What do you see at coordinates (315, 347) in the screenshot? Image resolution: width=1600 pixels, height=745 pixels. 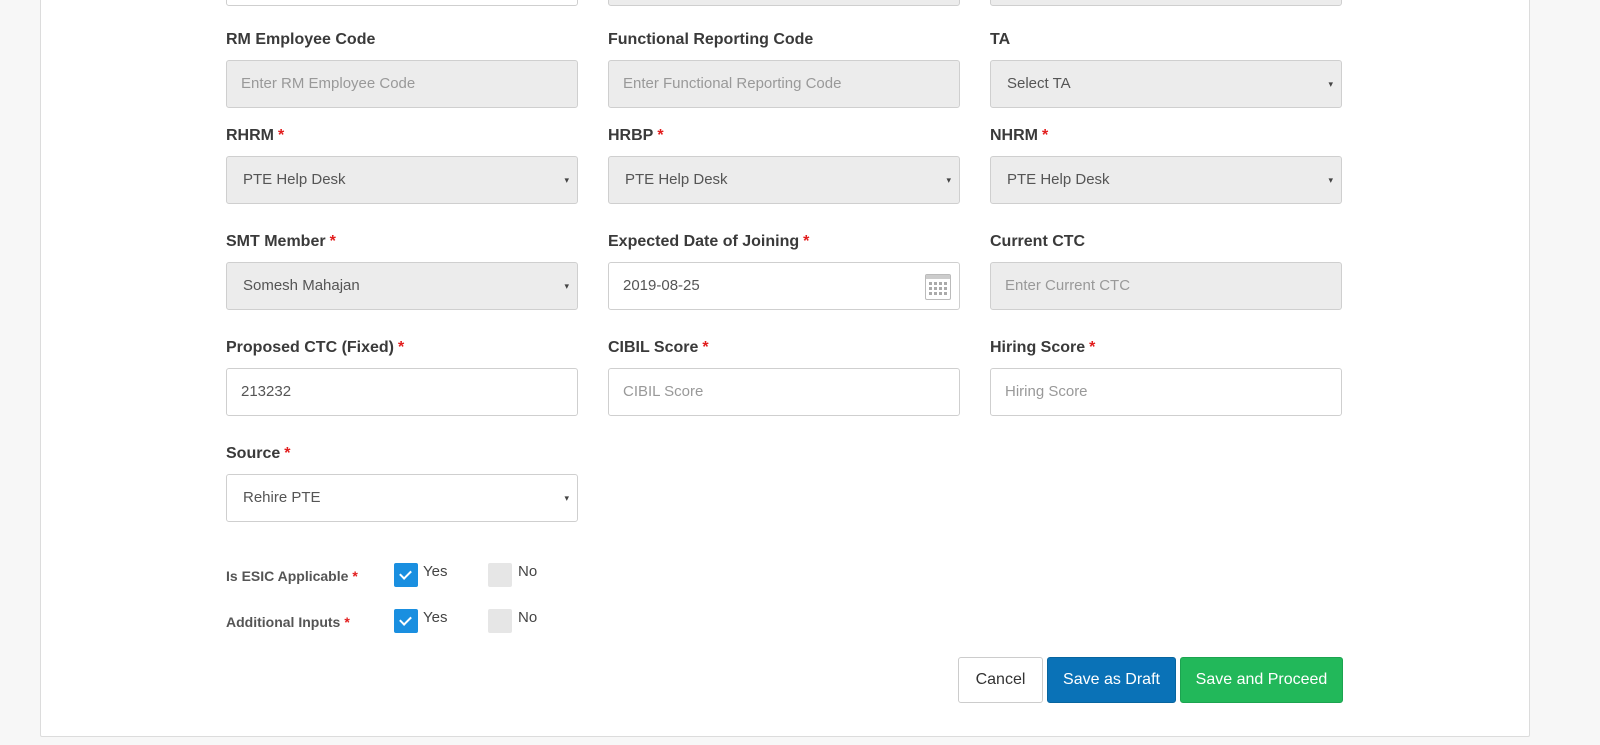 I see `proposed-ctc-label: Proposed CTC (Fixed) *` at bounding box center [315, 347].